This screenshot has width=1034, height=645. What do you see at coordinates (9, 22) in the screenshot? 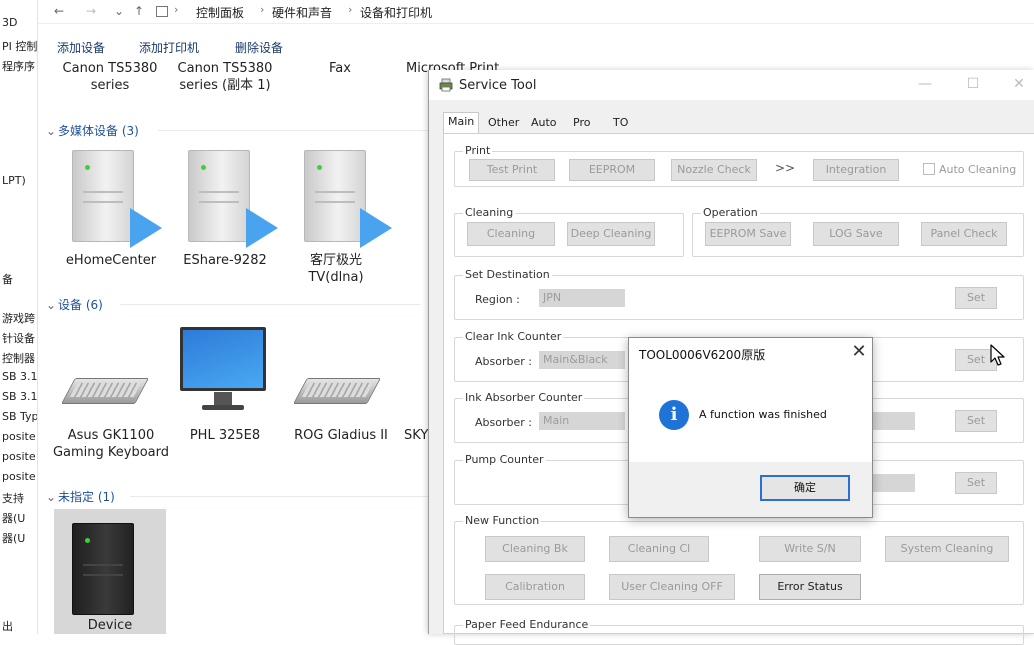
I see `nav-item: 3D` at bounding box center [9, 22].